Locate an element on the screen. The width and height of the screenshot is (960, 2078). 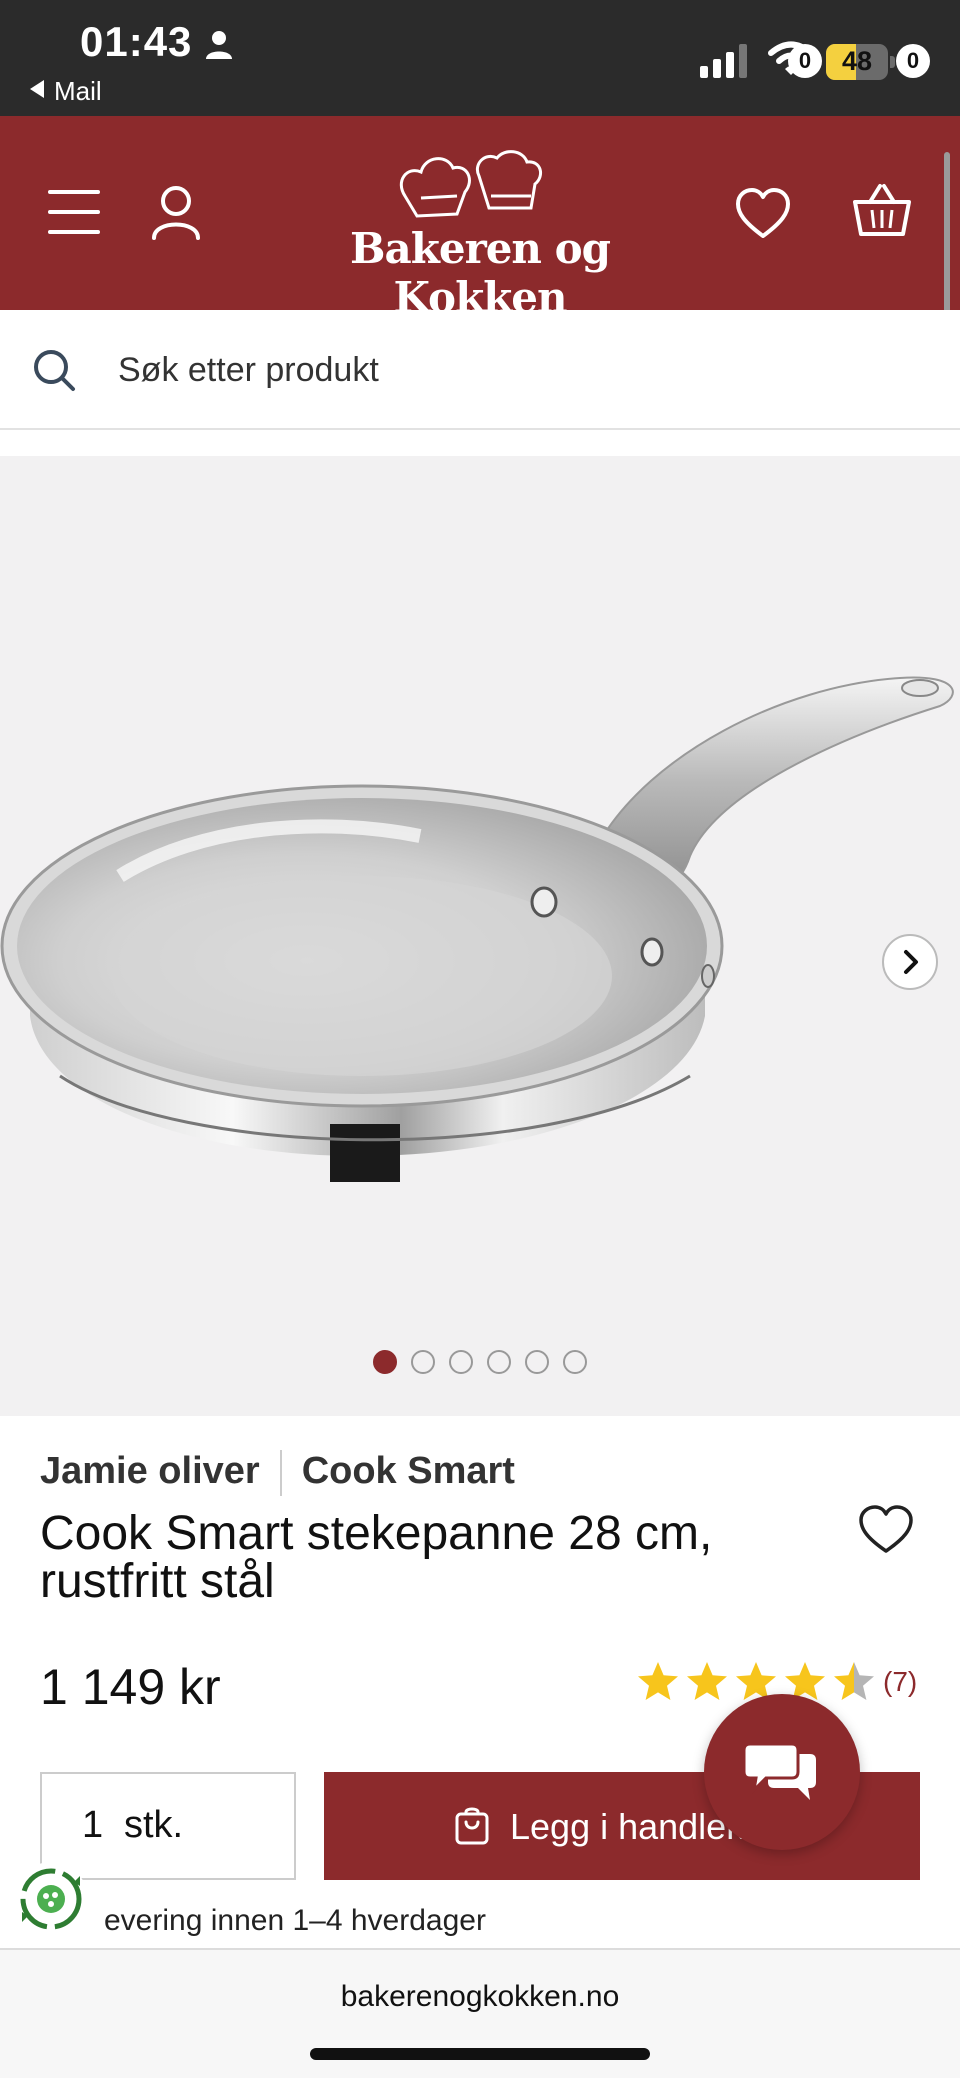
search-bar is located at coordinates (480, 370).